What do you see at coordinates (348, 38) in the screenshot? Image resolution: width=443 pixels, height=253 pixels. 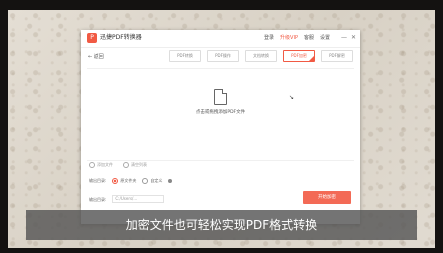 I see `window-controls: — ✕` at bounding box center [348, 38].